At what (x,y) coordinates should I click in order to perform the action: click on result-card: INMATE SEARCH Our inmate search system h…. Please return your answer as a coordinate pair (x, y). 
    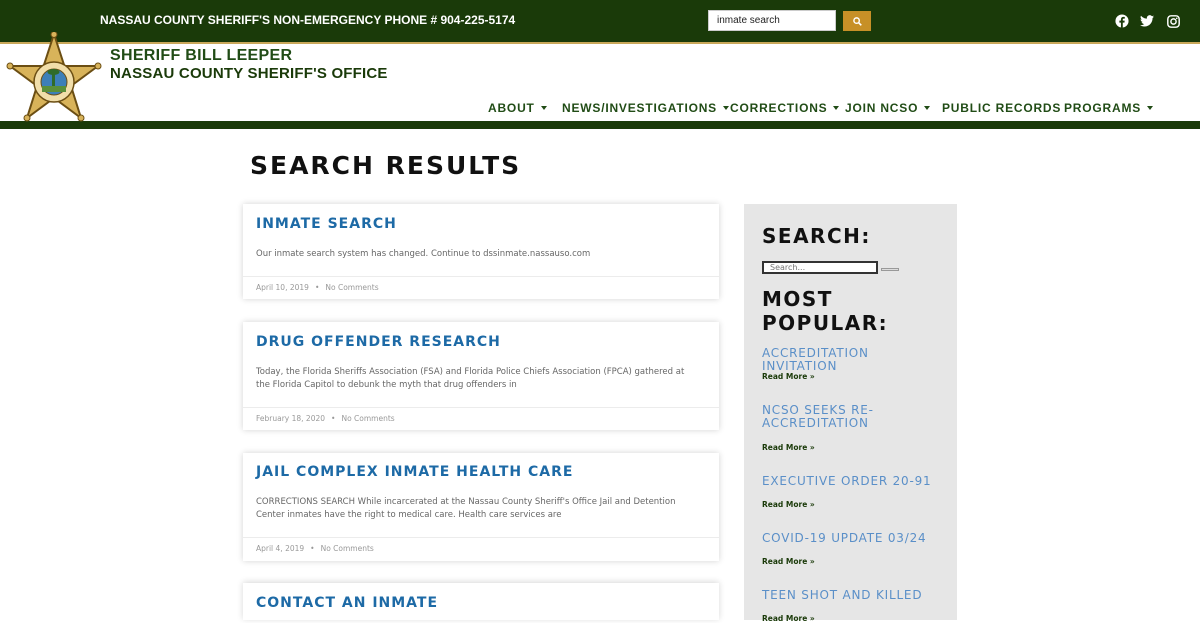
    Looking at the image, I should click on (481, 251).